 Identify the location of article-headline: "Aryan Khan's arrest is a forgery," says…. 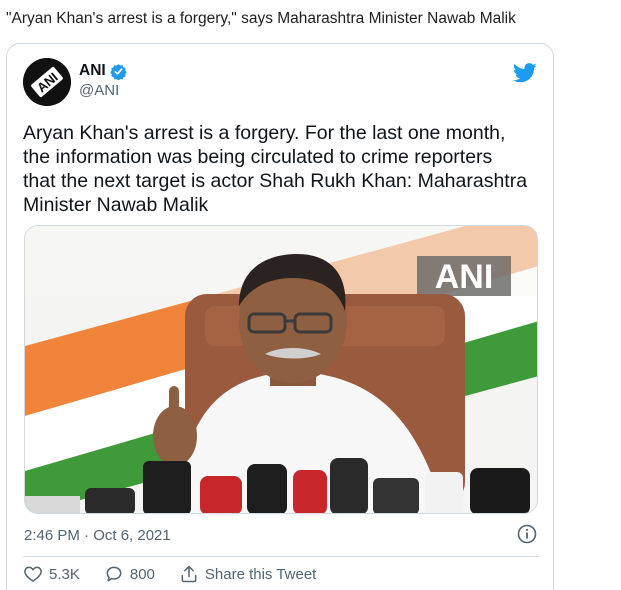
(261, 18).